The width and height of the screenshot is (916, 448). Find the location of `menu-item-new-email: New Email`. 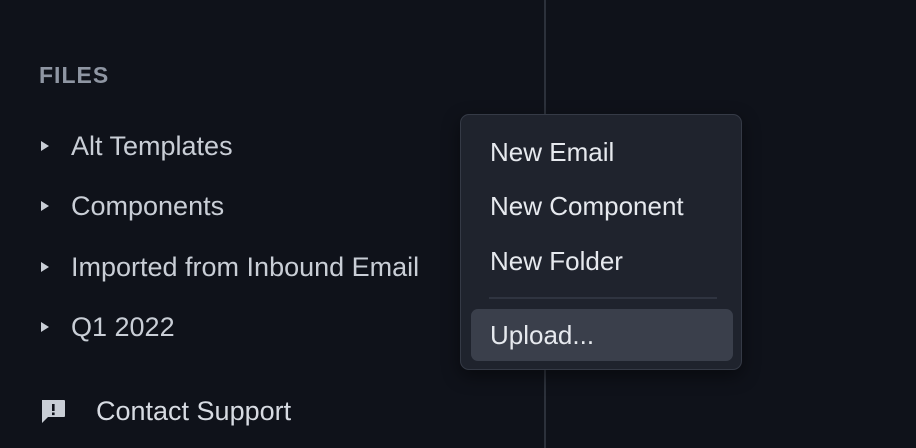

menu-item-new-email: New Email is located at coordinates (602, 152).